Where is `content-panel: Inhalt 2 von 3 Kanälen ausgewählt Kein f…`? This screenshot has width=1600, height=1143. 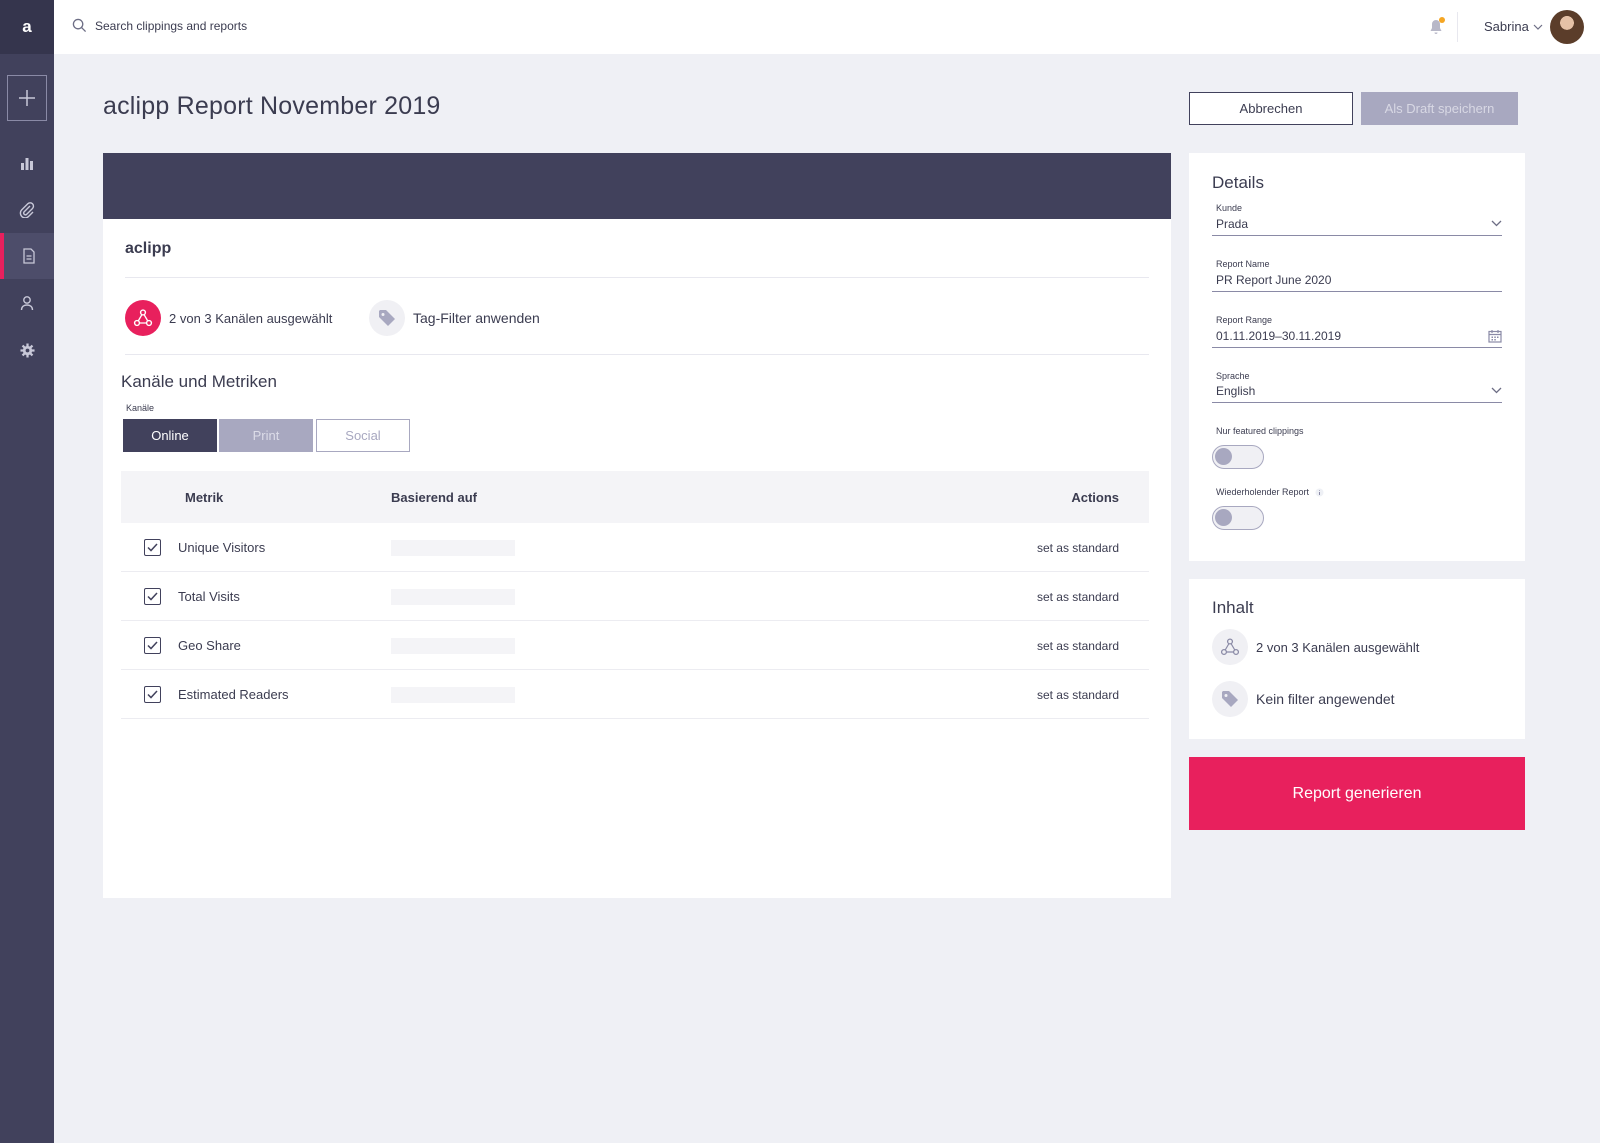 content-panel: Inhalt 2 von 3 Kanälen ausgewählt Kein f… is located at coordinates (1357, 659).